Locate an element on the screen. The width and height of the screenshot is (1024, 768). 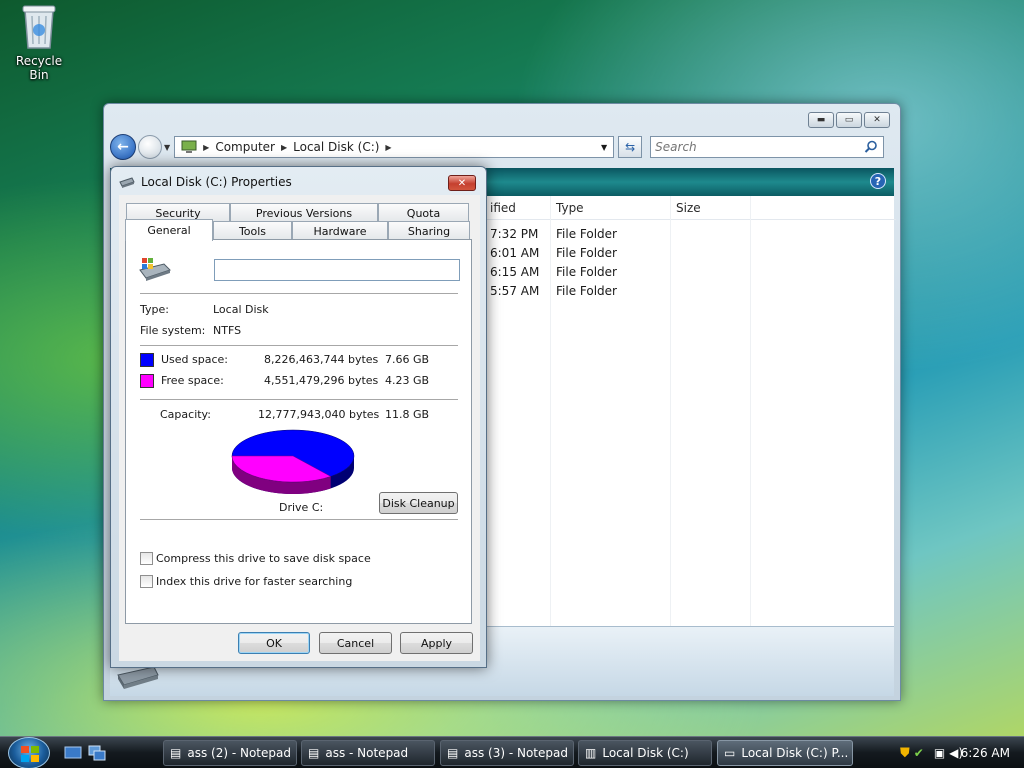
search-icon is located at coordinates (871, 147).